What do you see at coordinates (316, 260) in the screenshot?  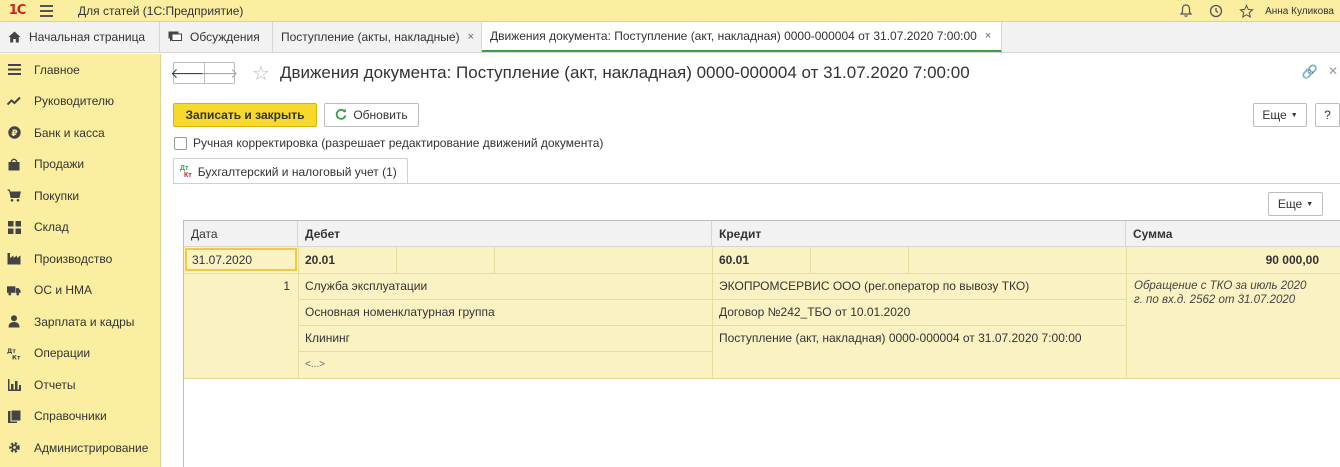 I see `debit-account: 20.01` at bounding box center [316, 260].